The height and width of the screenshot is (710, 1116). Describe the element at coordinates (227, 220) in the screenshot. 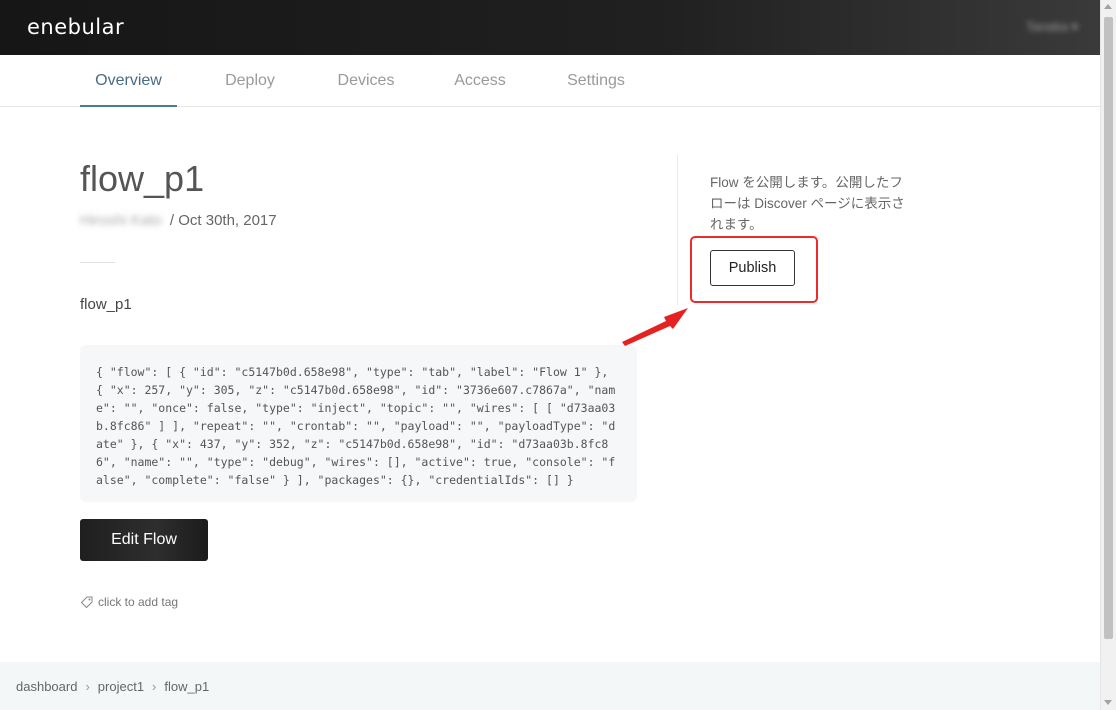

I see `flow-date: Oct 30th, 2017` at that location.